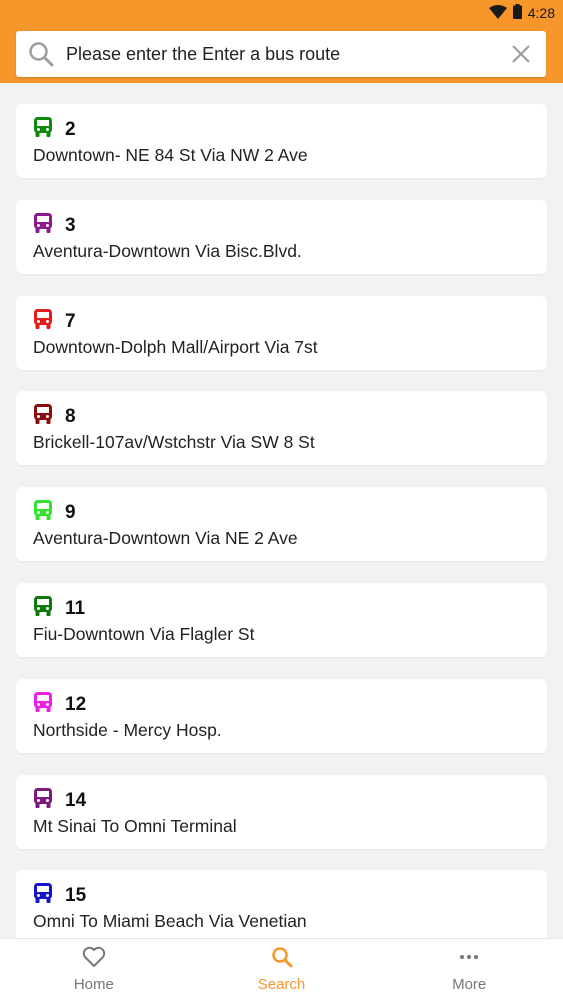 Image resolution: width=563 pixels, height=1000 pixels. What do you see at coordinates (521, 54) in the screenshot?
I see `clear-icon` at bounding box center [521, 54].